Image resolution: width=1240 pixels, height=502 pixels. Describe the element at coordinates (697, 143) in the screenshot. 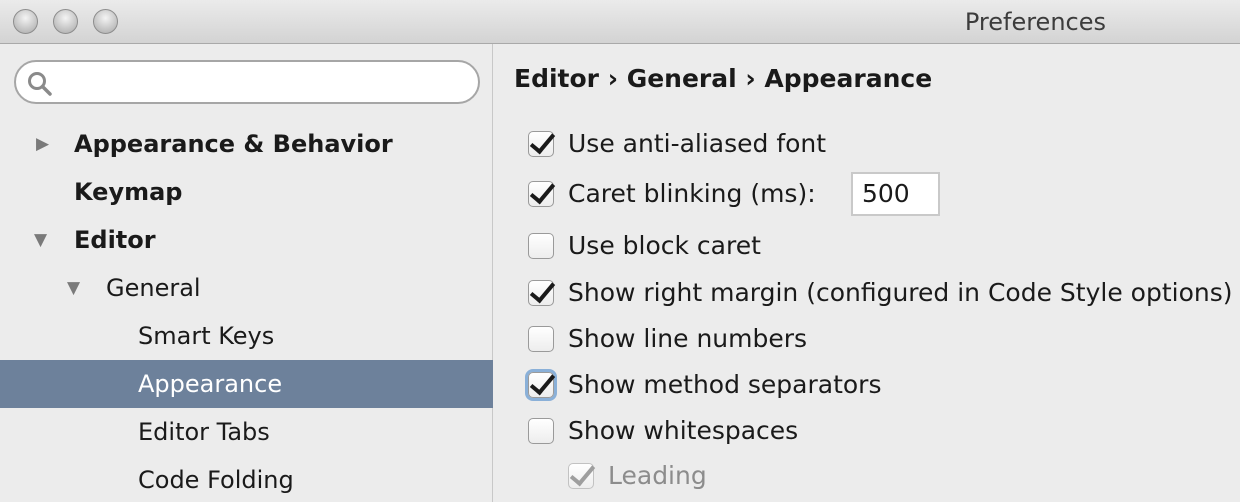

I see `option-label: Use anti-aliased font` at that location.